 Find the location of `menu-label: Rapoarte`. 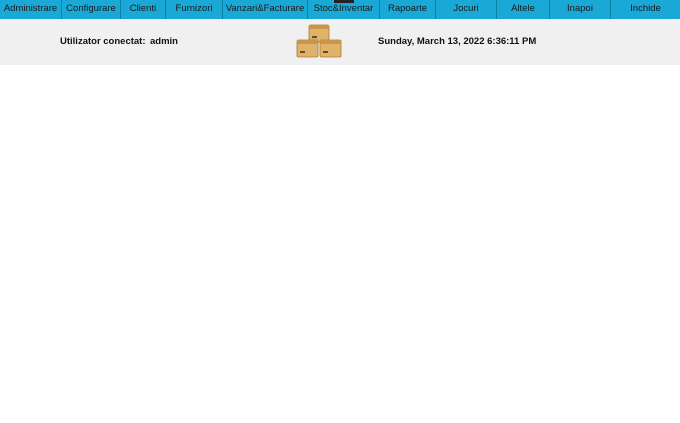

menu-label: Rapoarte is located at coordinates (407, 8).